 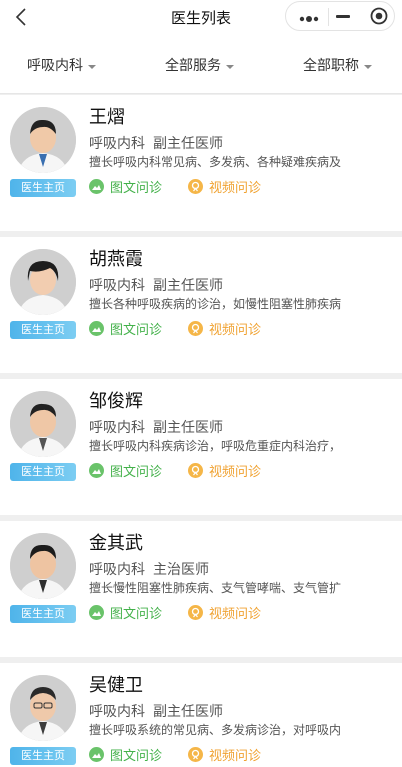 I want to click on department-filter: 呼吸内科, so click(x=61, y=65).